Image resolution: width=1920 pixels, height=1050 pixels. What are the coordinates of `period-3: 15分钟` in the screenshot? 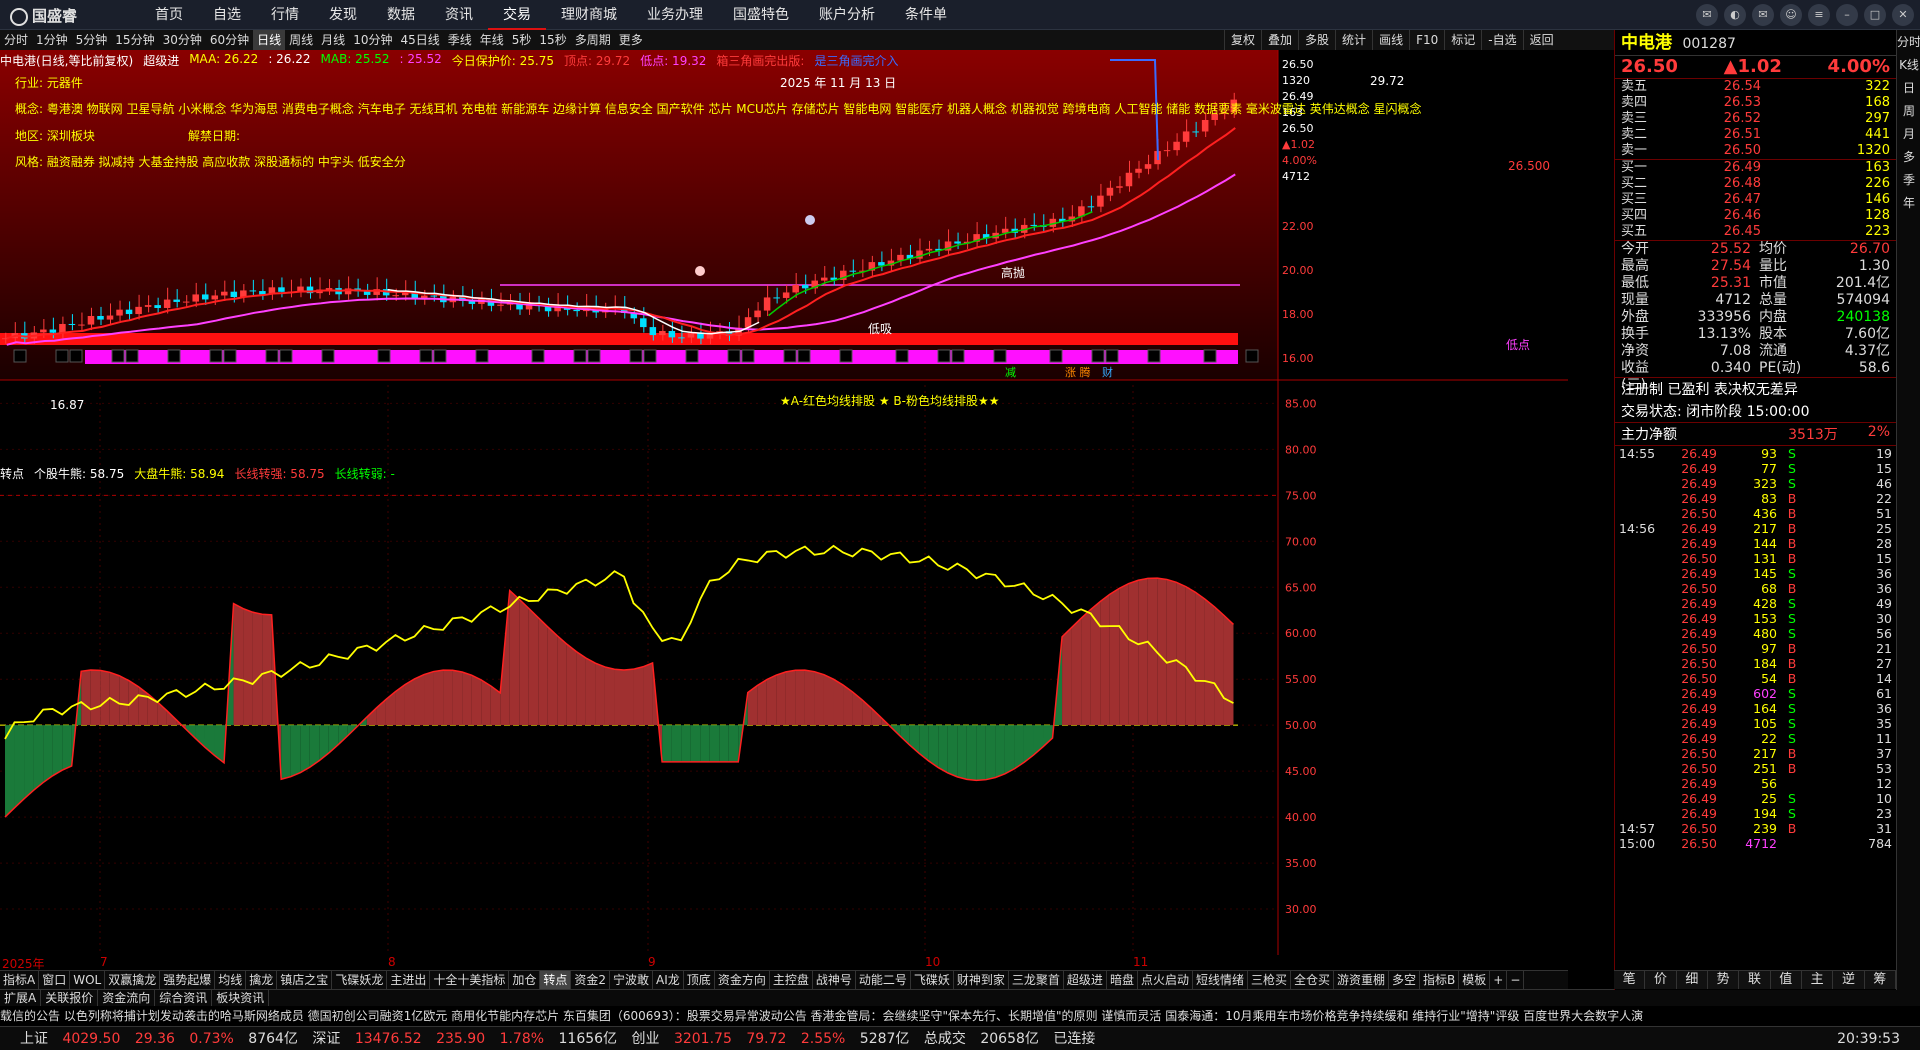 It's located at (134, 40).